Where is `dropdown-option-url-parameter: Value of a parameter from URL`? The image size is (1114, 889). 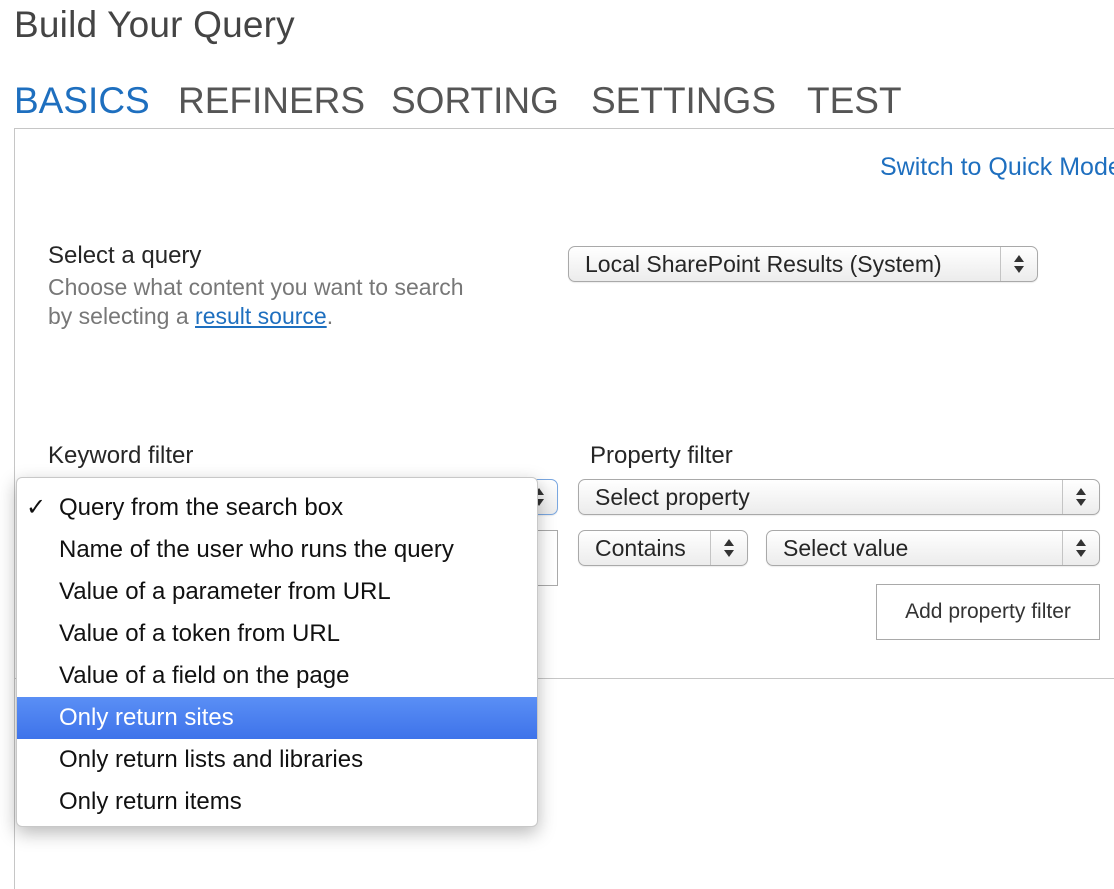 dropdown-option-url-parameter: Value of a parameter from URL is located at coordinates (277, 592).